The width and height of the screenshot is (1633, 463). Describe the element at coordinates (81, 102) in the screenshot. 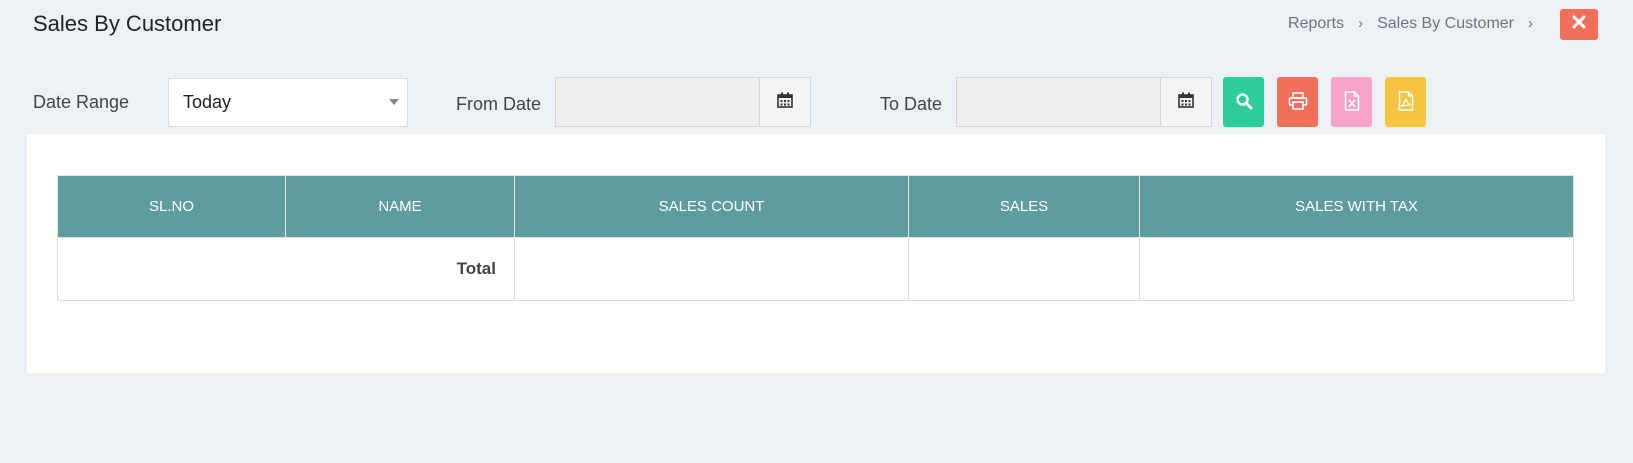

I see `date-range-label: Date Range` at that location.